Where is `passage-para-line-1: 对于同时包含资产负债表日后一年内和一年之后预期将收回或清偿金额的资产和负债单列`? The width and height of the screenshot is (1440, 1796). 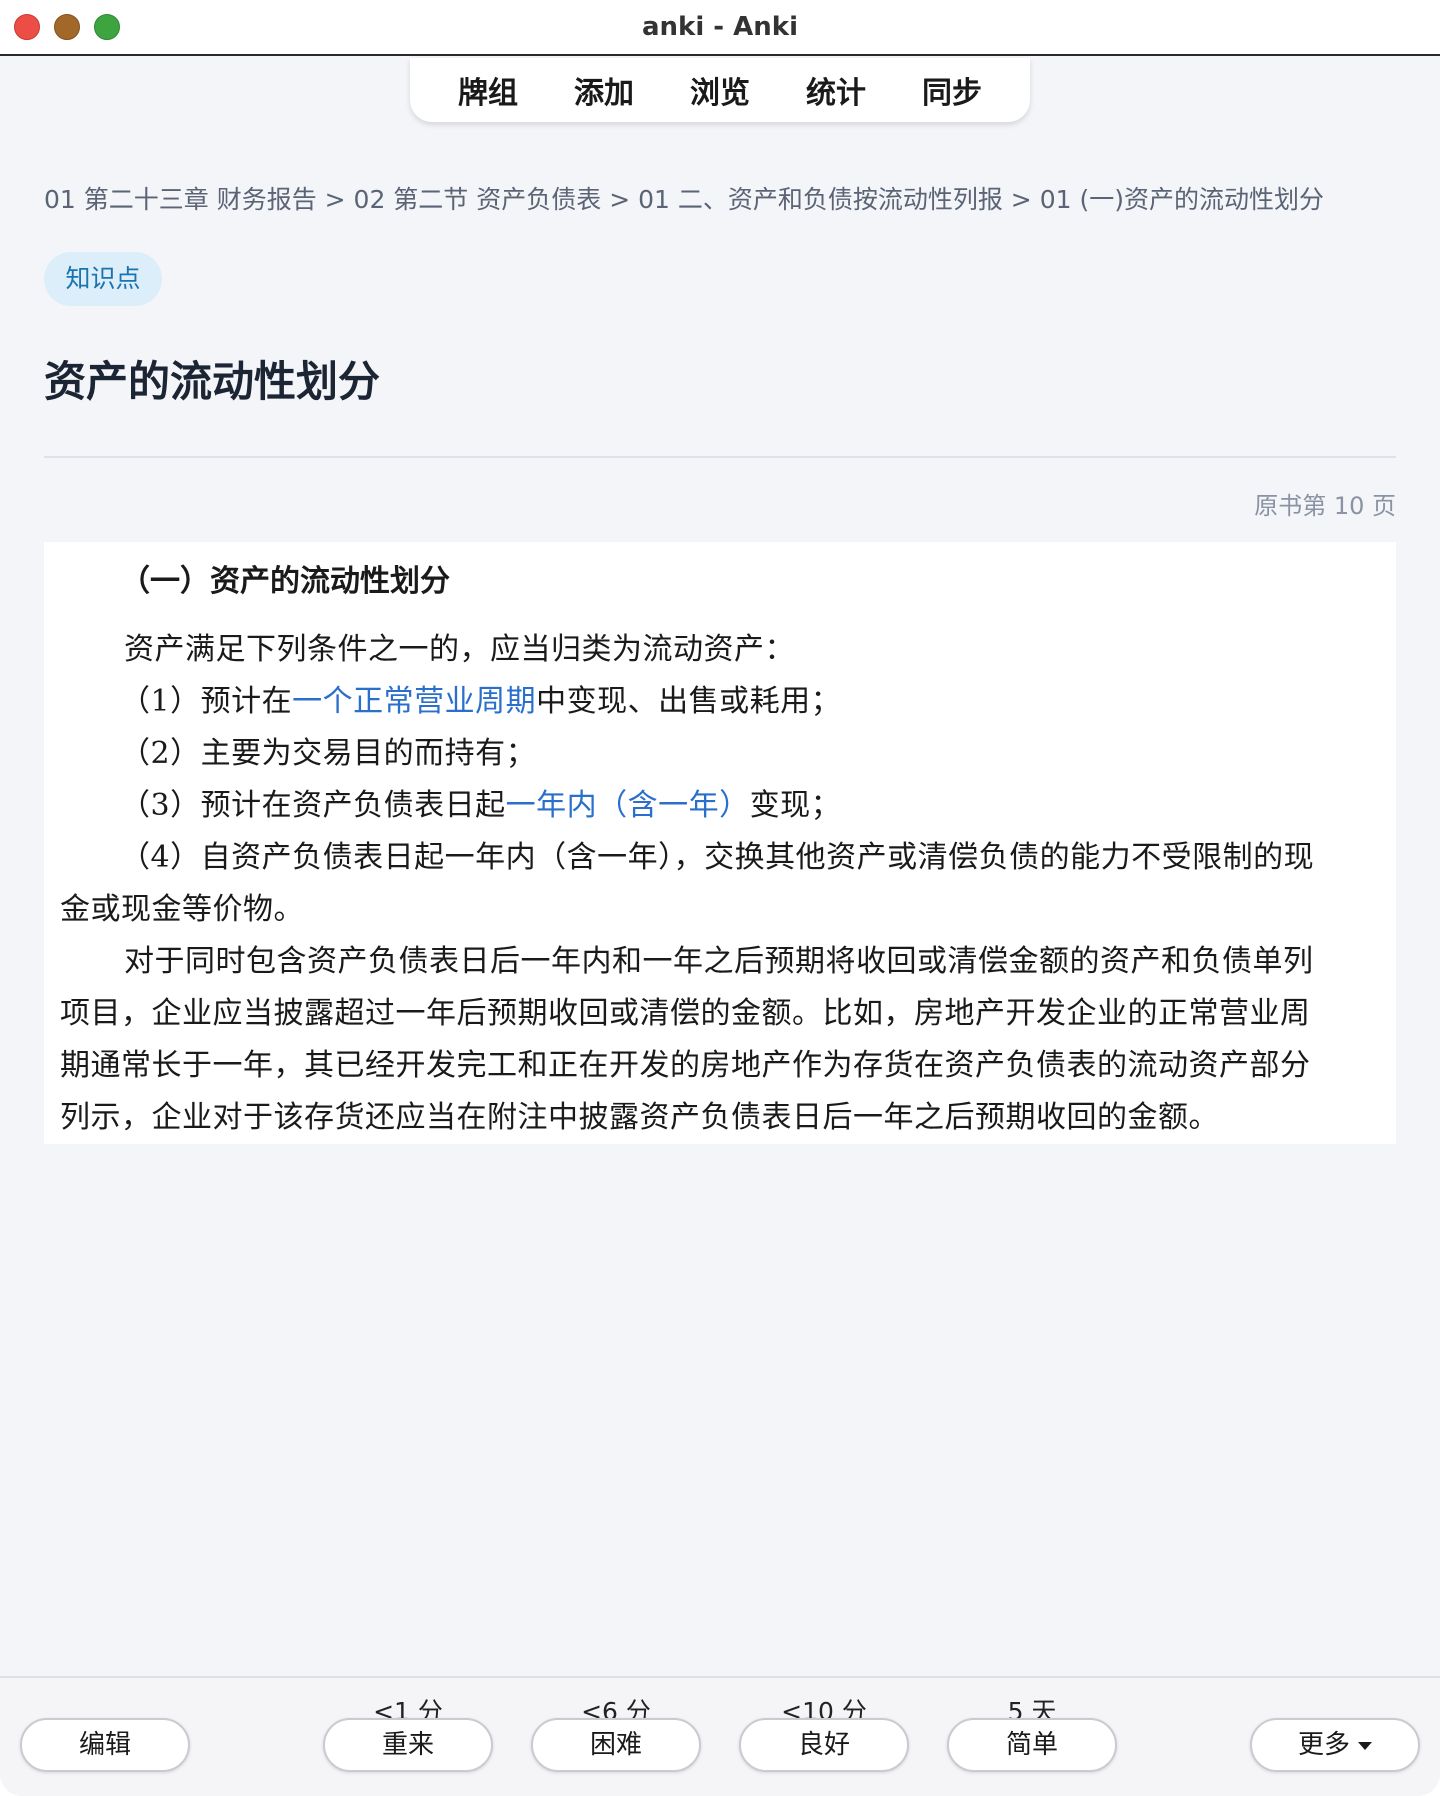
passage-para-line-1: 对于同时包含资产负债表日后一年内和一年之后预期将收回或清偿金额的资产和负债单列 is located at coordinates (719, 961).